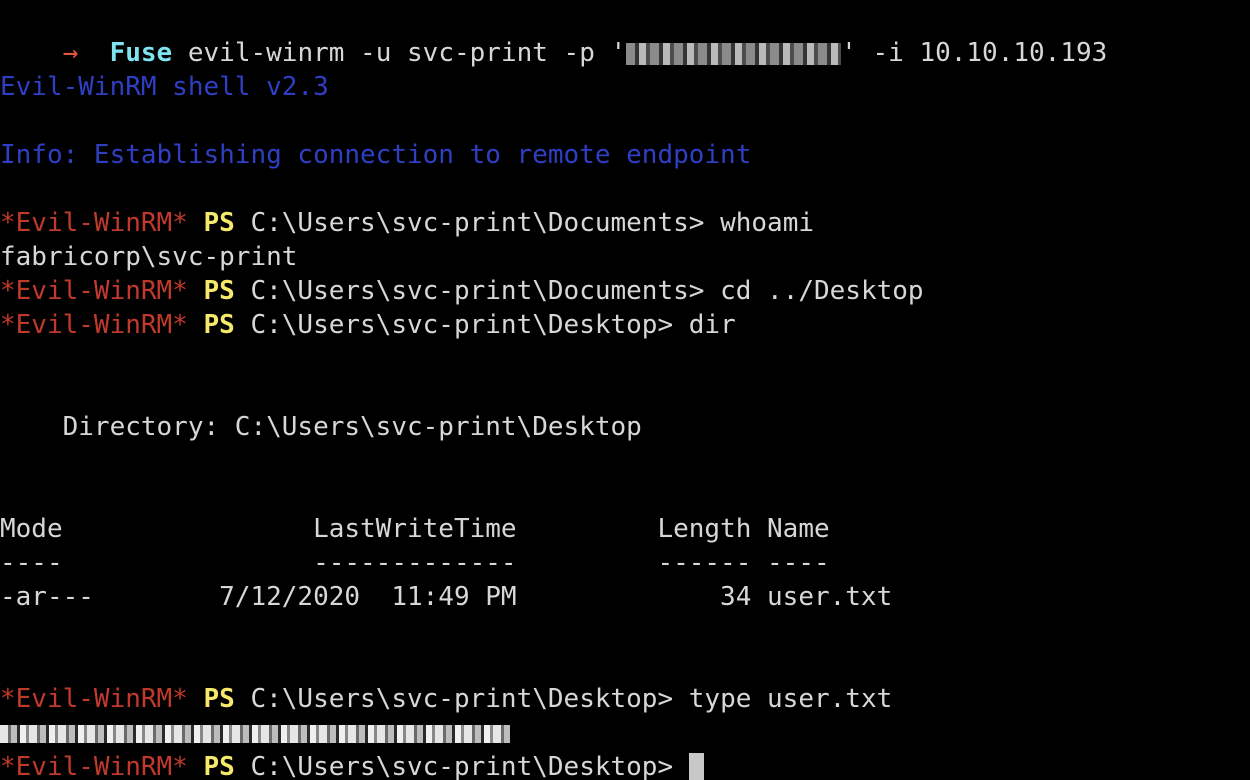 This screenshot has width=1250, height=780. What do you see at coordinates (681, 766) in the screenshot?
I see `prompt-command` at bounding box center [681, 766].